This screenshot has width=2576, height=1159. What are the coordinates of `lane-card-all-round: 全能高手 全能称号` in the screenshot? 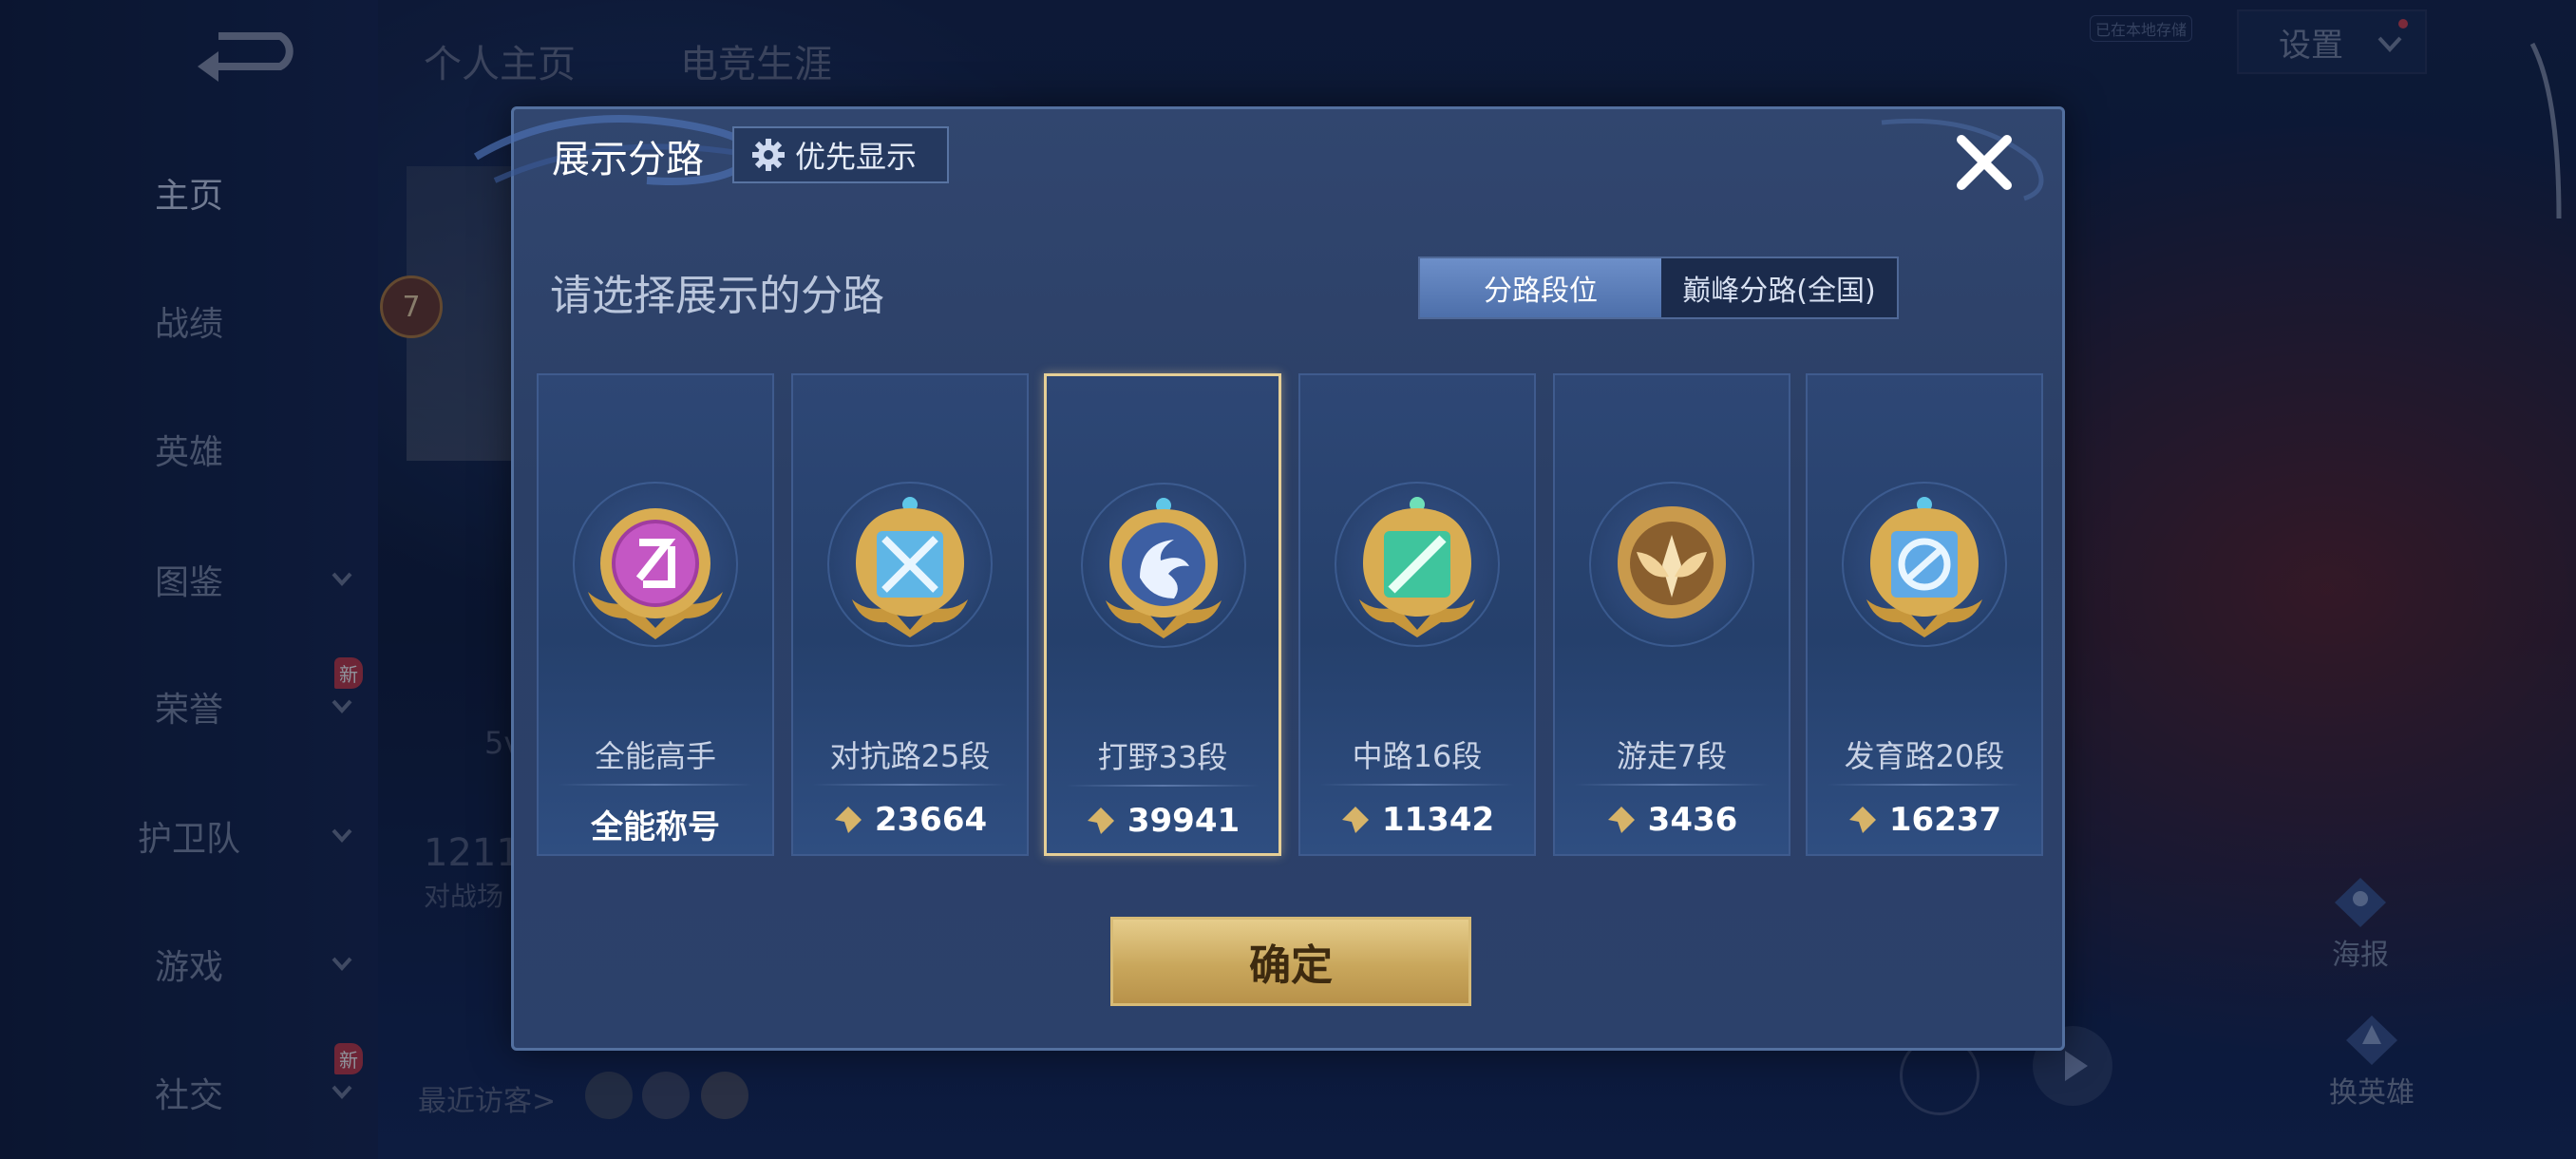 It's located at (655, 614).